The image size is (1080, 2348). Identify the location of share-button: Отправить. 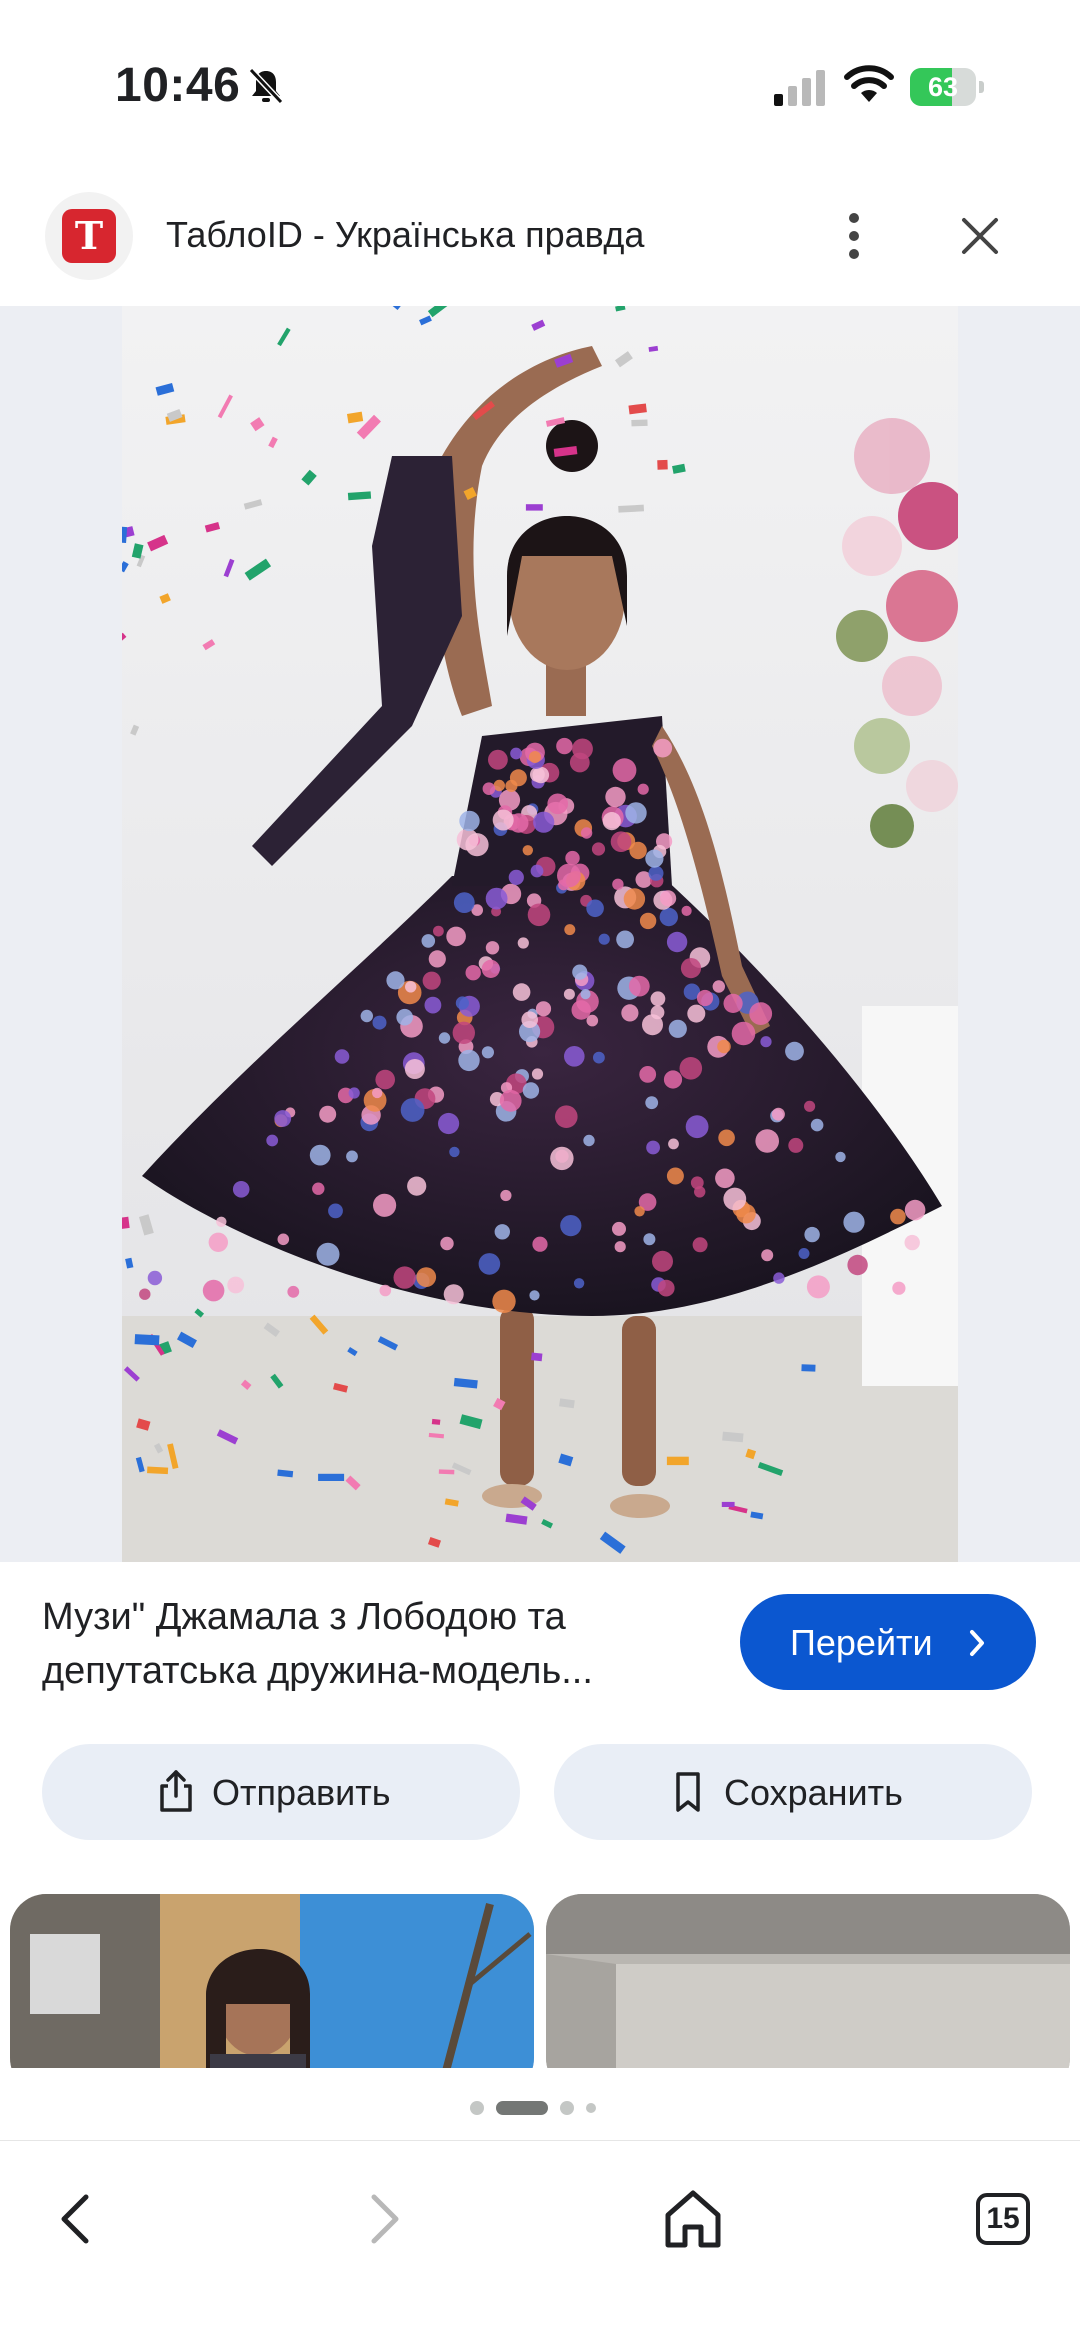
(281, 1792).